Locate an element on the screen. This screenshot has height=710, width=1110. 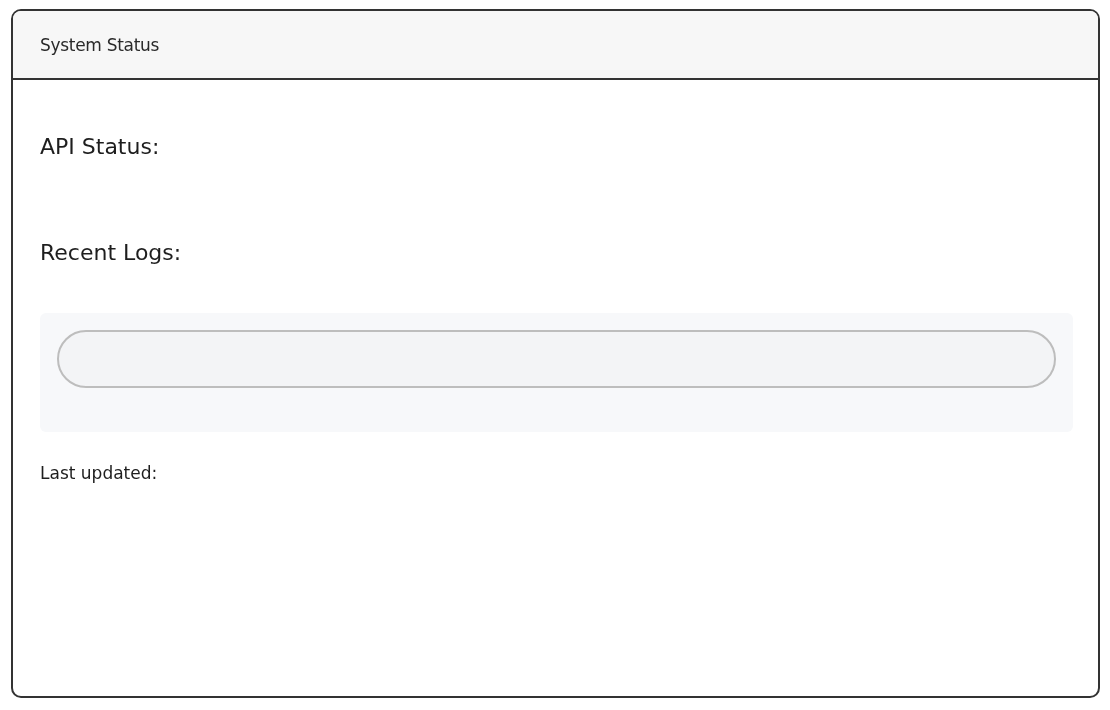
api-status-heading: API Status: is located at coordinates (100, 147).